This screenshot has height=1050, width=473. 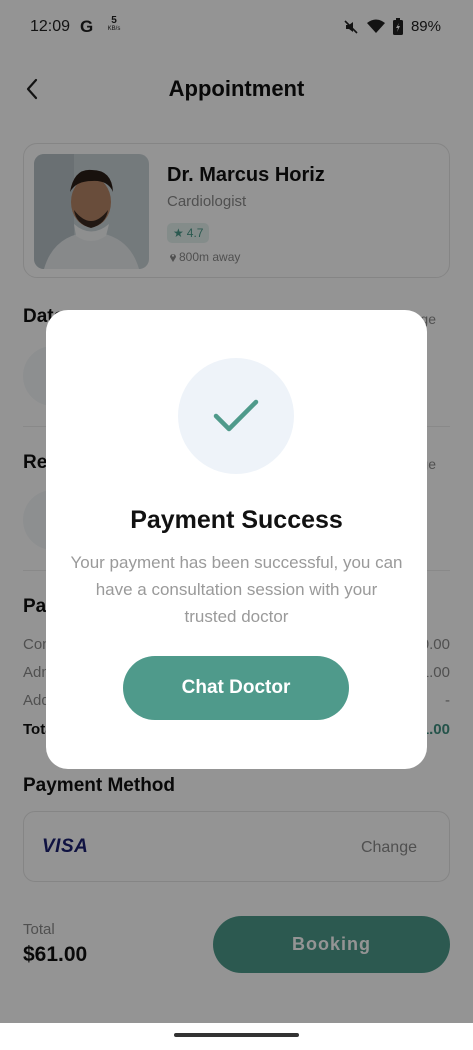 I want to click on chat-doctor-button: Chat Doctor, so click(x=236, y=688).